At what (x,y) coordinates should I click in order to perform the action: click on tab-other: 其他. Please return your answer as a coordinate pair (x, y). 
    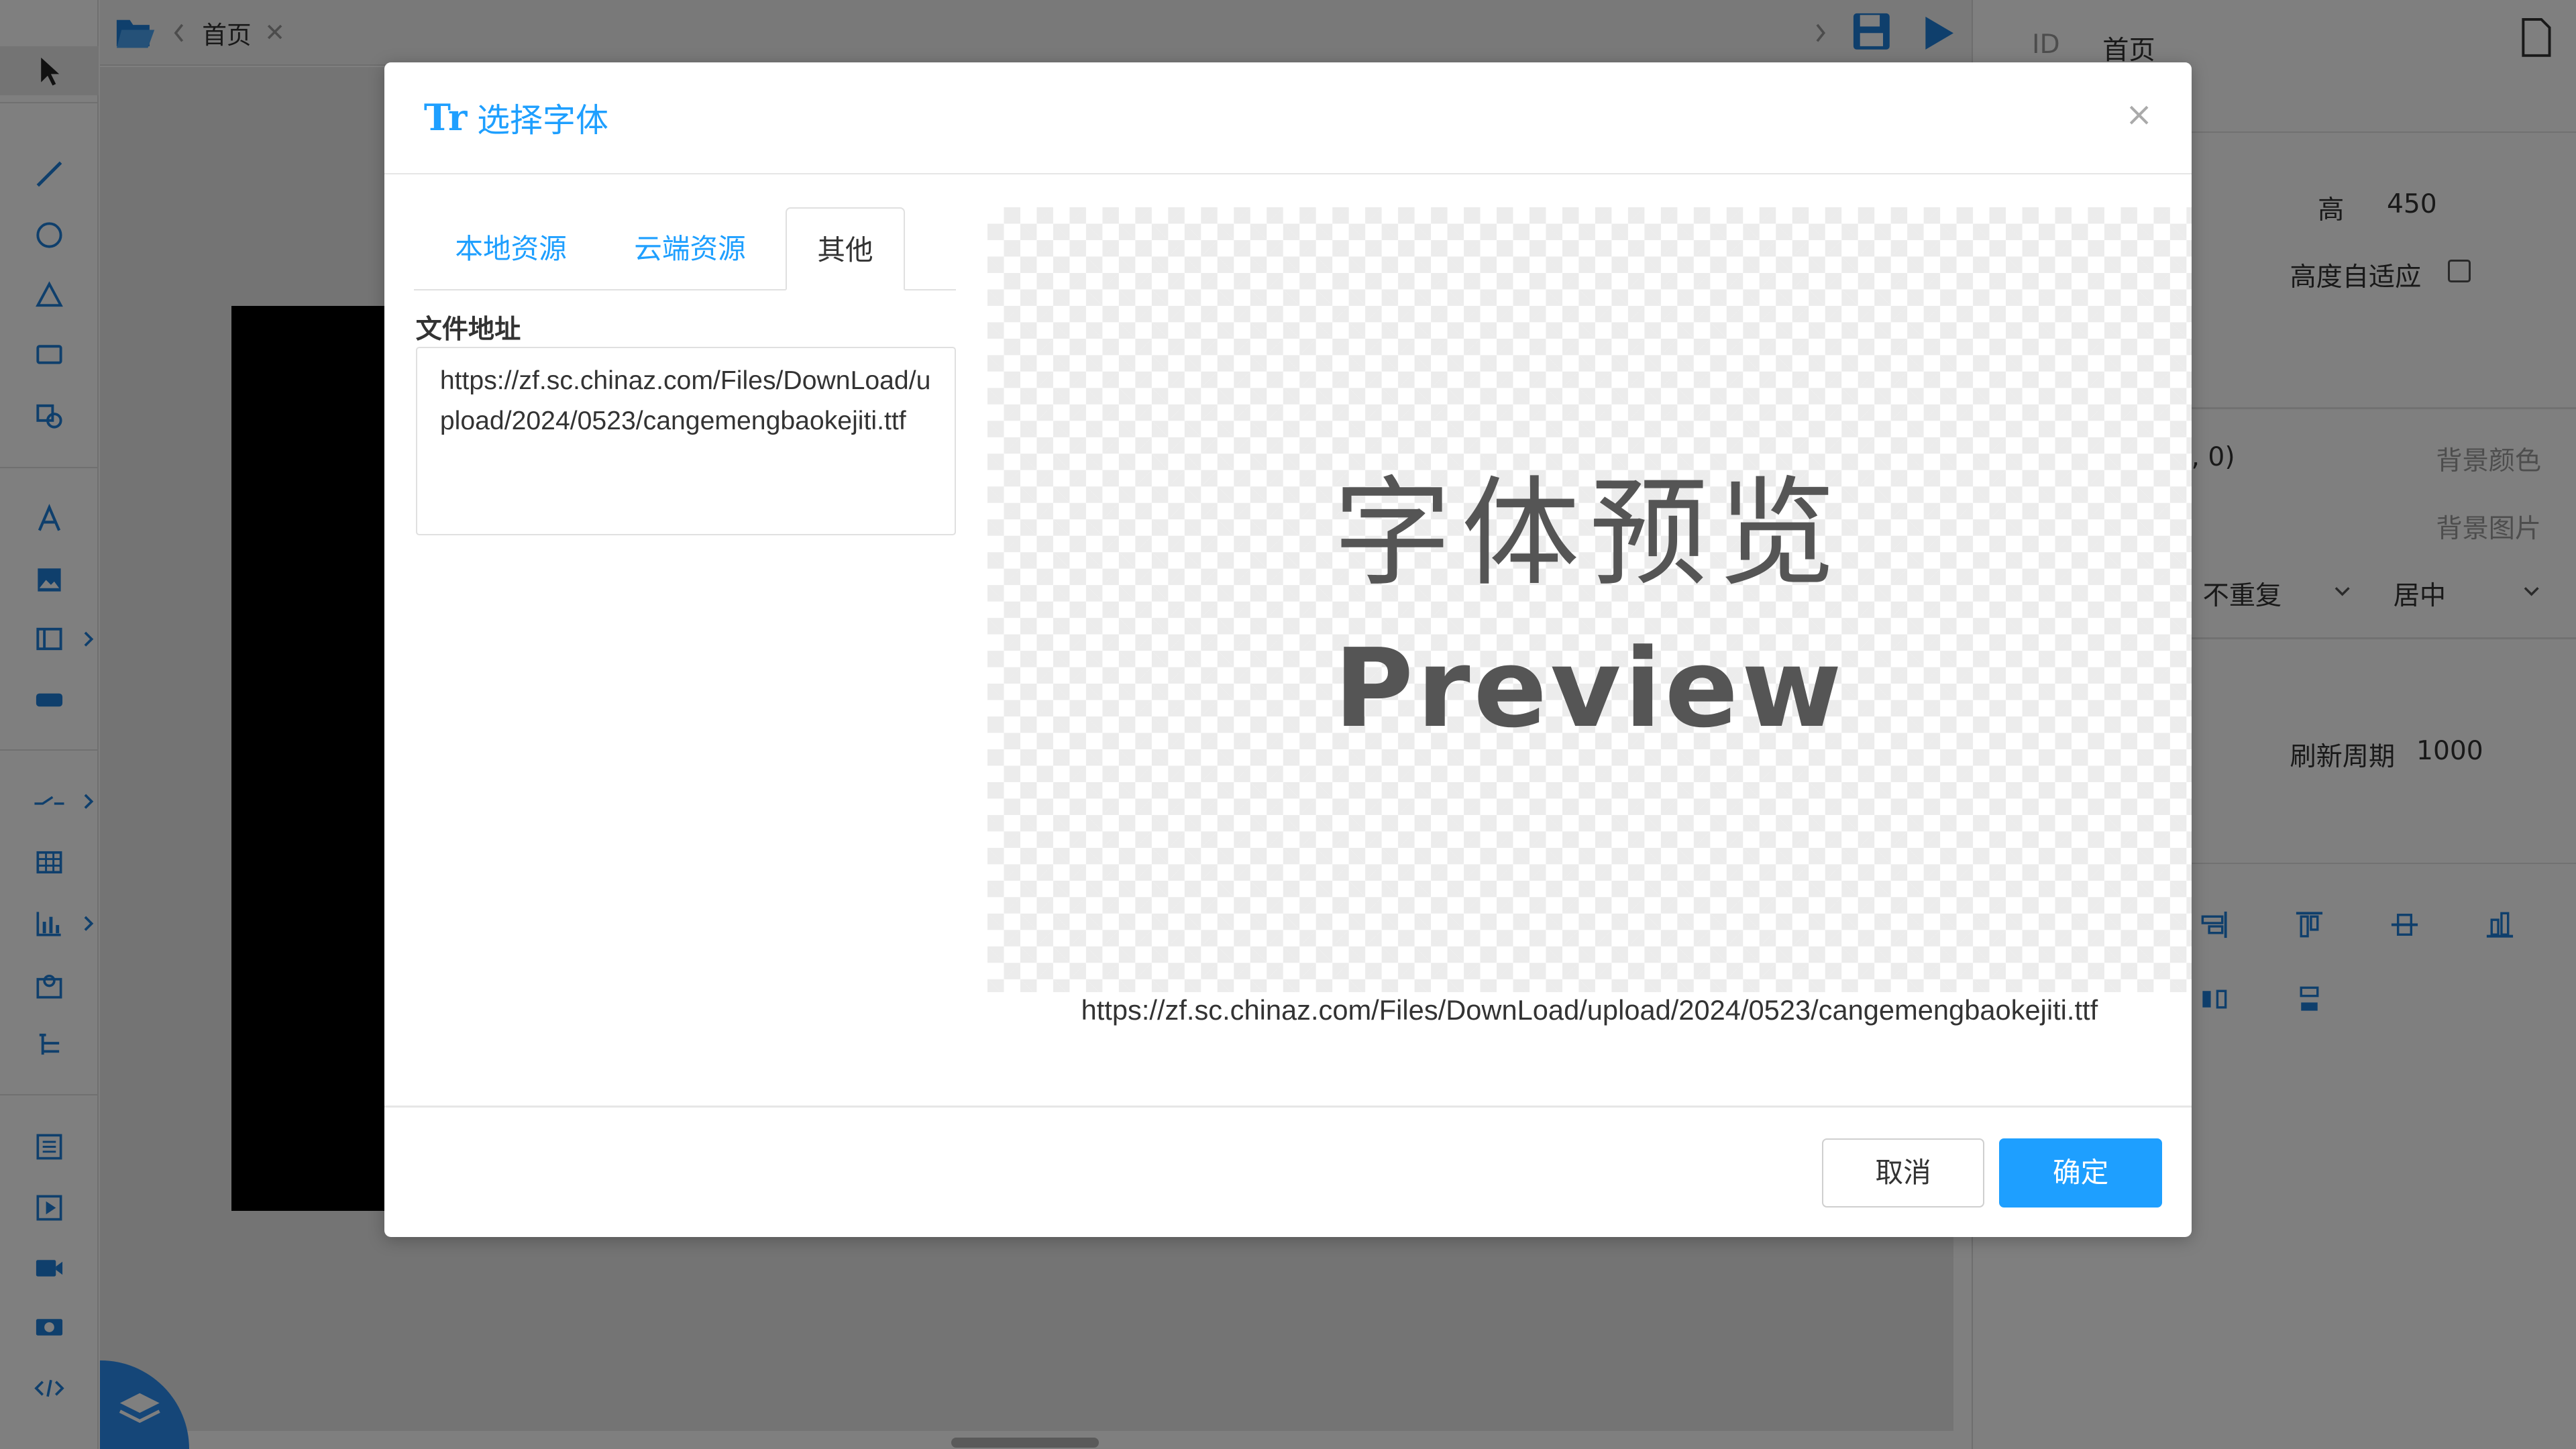
    Looking at the image, I should click on (845, 249).